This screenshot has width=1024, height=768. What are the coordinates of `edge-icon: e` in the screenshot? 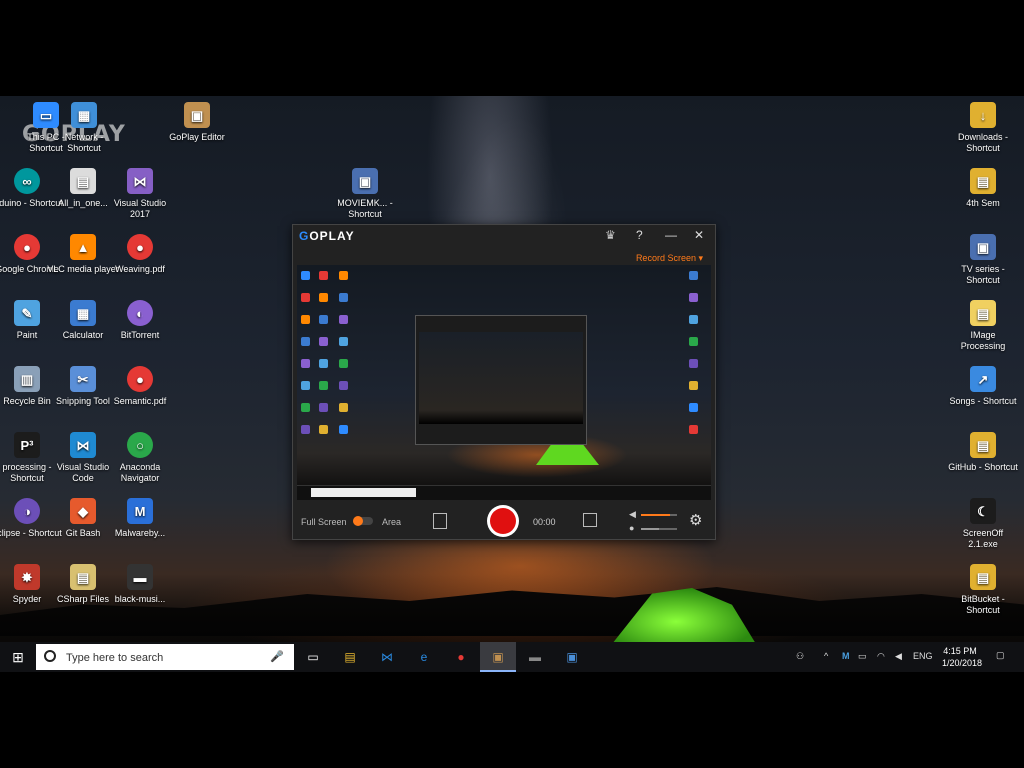 It's located at (424, 657).